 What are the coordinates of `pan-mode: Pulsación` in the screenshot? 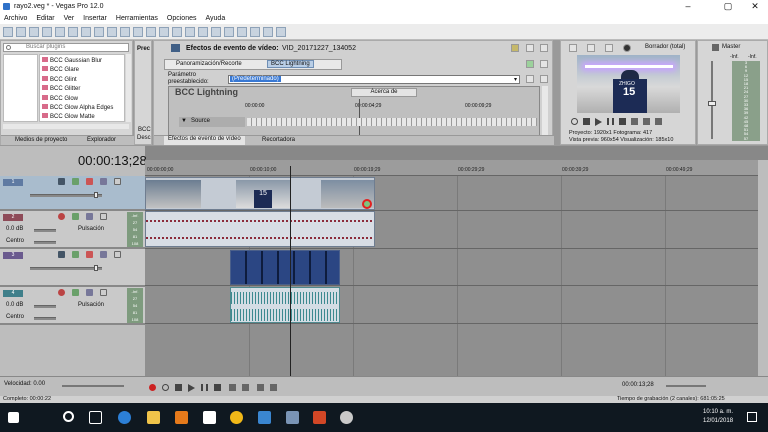 It's located at (91, 229).